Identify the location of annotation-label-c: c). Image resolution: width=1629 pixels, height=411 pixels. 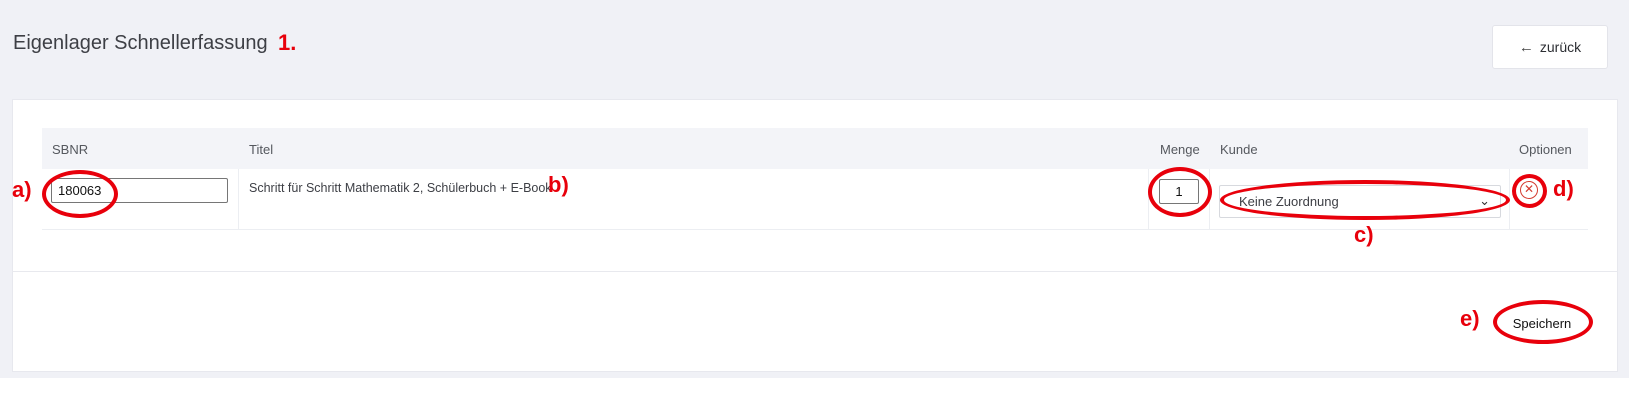
(1364, 234).